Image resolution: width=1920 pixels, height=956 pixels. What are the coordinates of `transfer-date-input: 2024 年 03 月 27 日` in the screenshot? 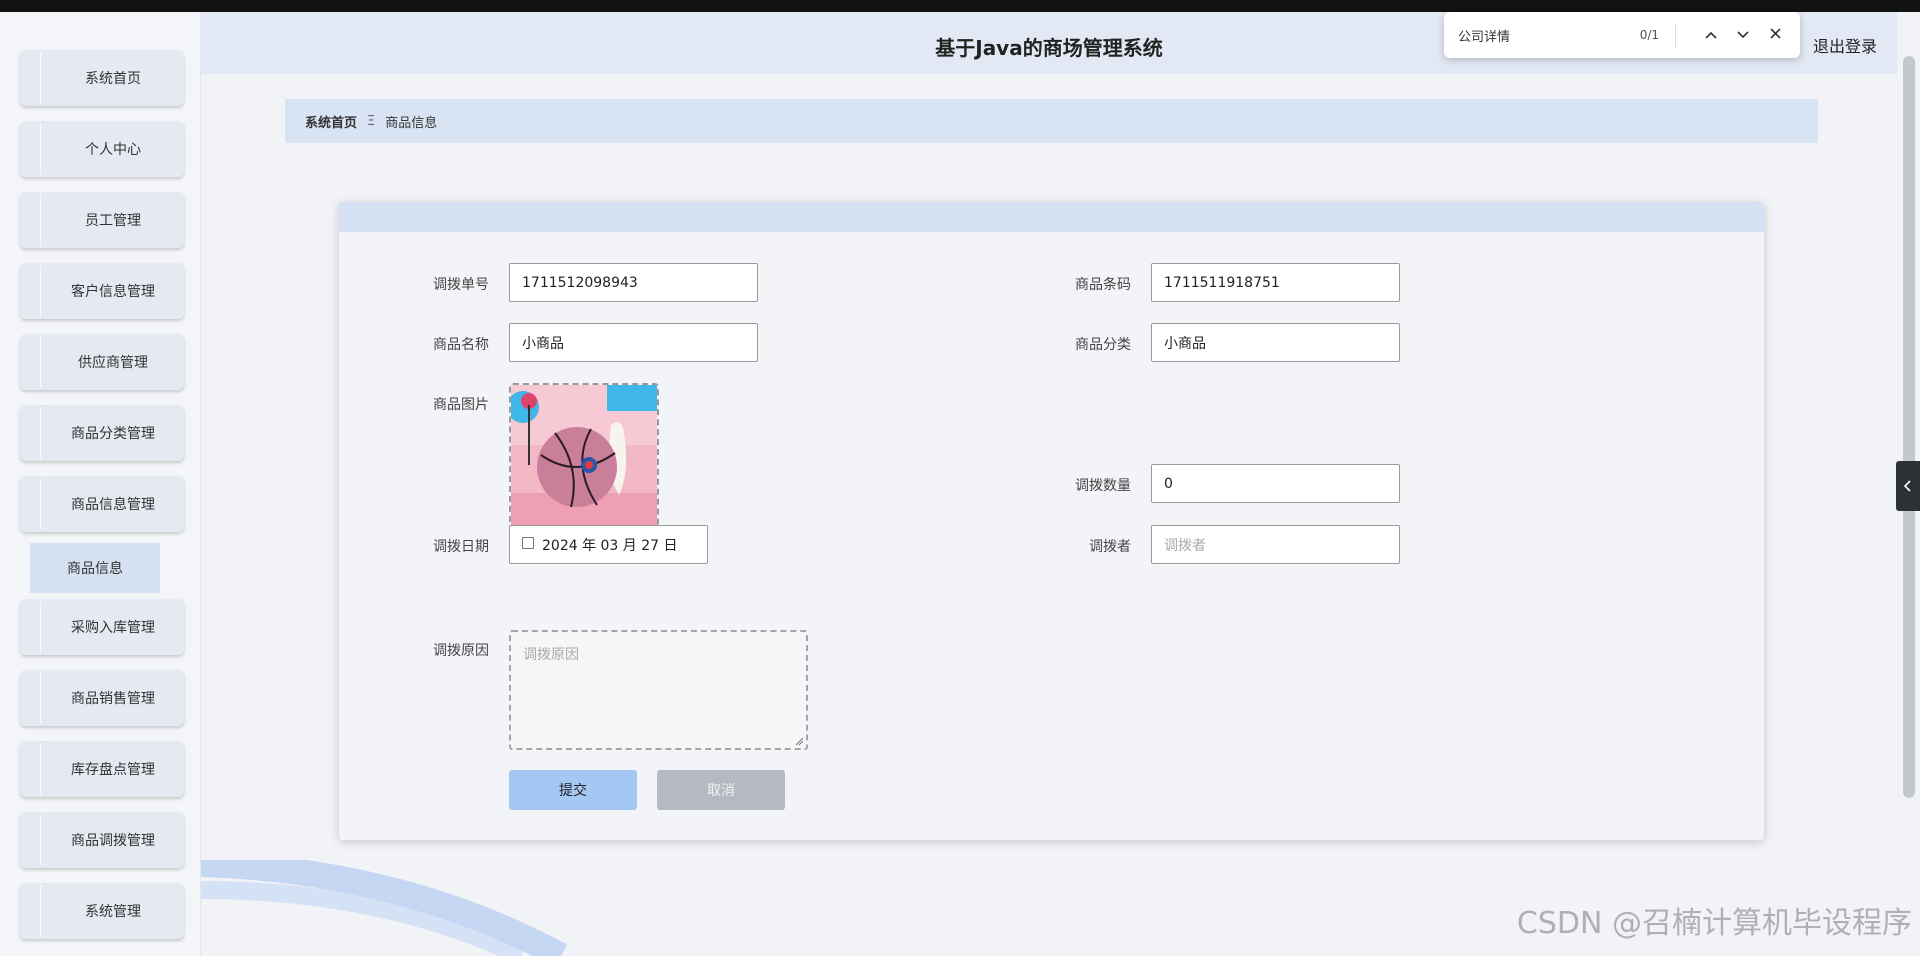 It's located at (608, 544).